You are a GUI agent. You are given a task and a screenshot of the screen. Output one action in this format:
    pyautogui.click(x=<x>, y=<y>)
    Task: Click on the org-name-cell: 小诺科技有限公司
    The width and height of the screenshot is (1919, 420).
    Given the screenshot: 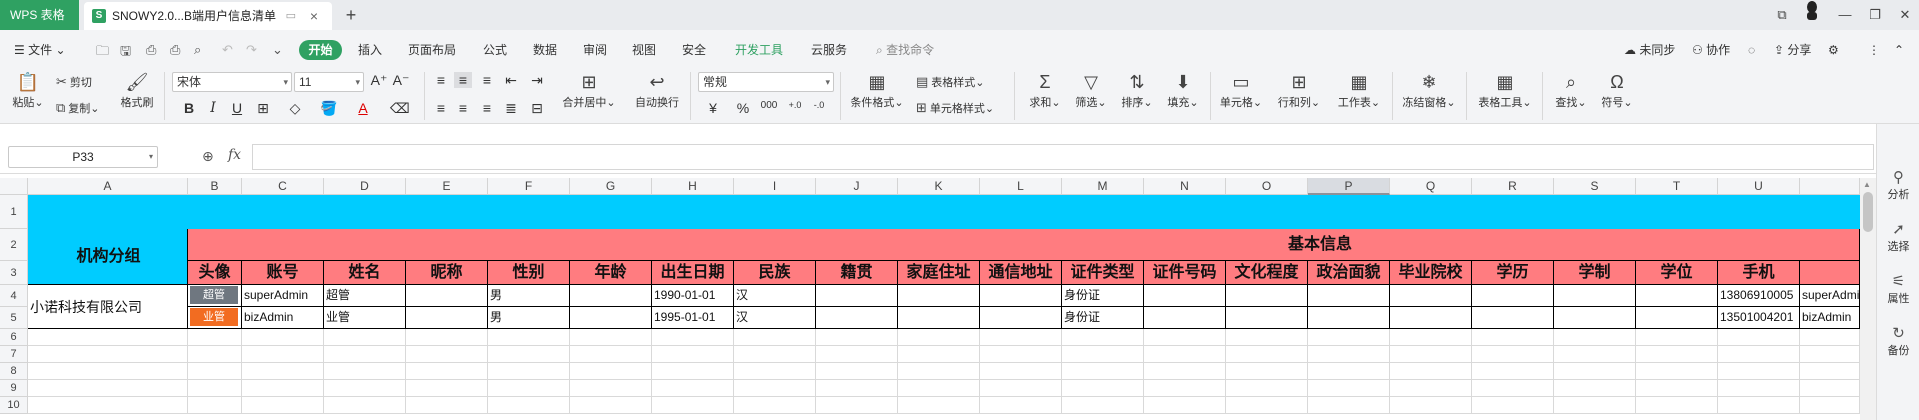 What is the action you would take?
    pyautogui.click(x=108, y=307)
    